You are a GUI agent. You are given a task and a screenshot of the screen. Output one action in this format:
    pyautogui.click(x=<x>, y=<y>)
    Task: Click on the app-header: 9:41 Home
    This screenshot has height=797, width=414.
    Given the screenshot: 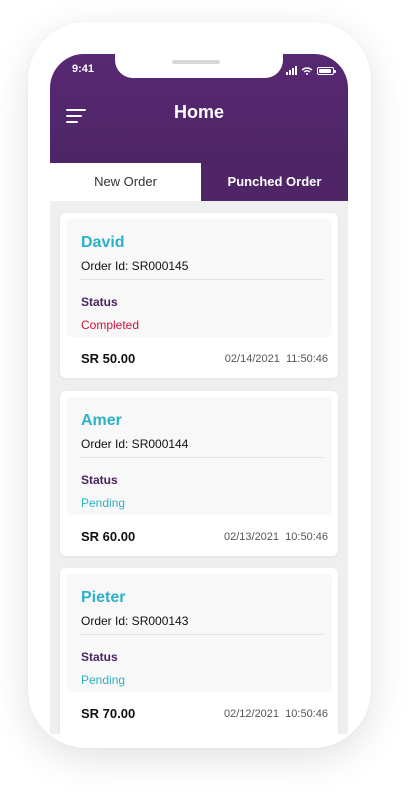 What is the action you would take?
    pyautogui.click(x=199, y=108)
    